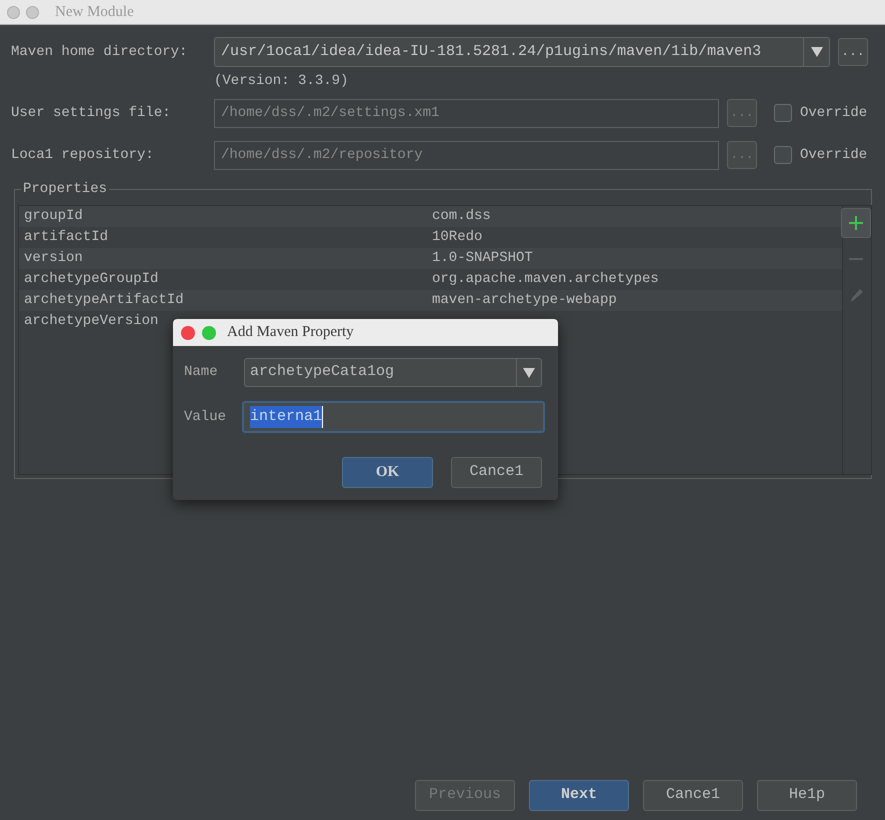  Describe the element at coordinates (281, 81) in the screenshot. I see `version-text: (Version: 3.3.9)` at that location.